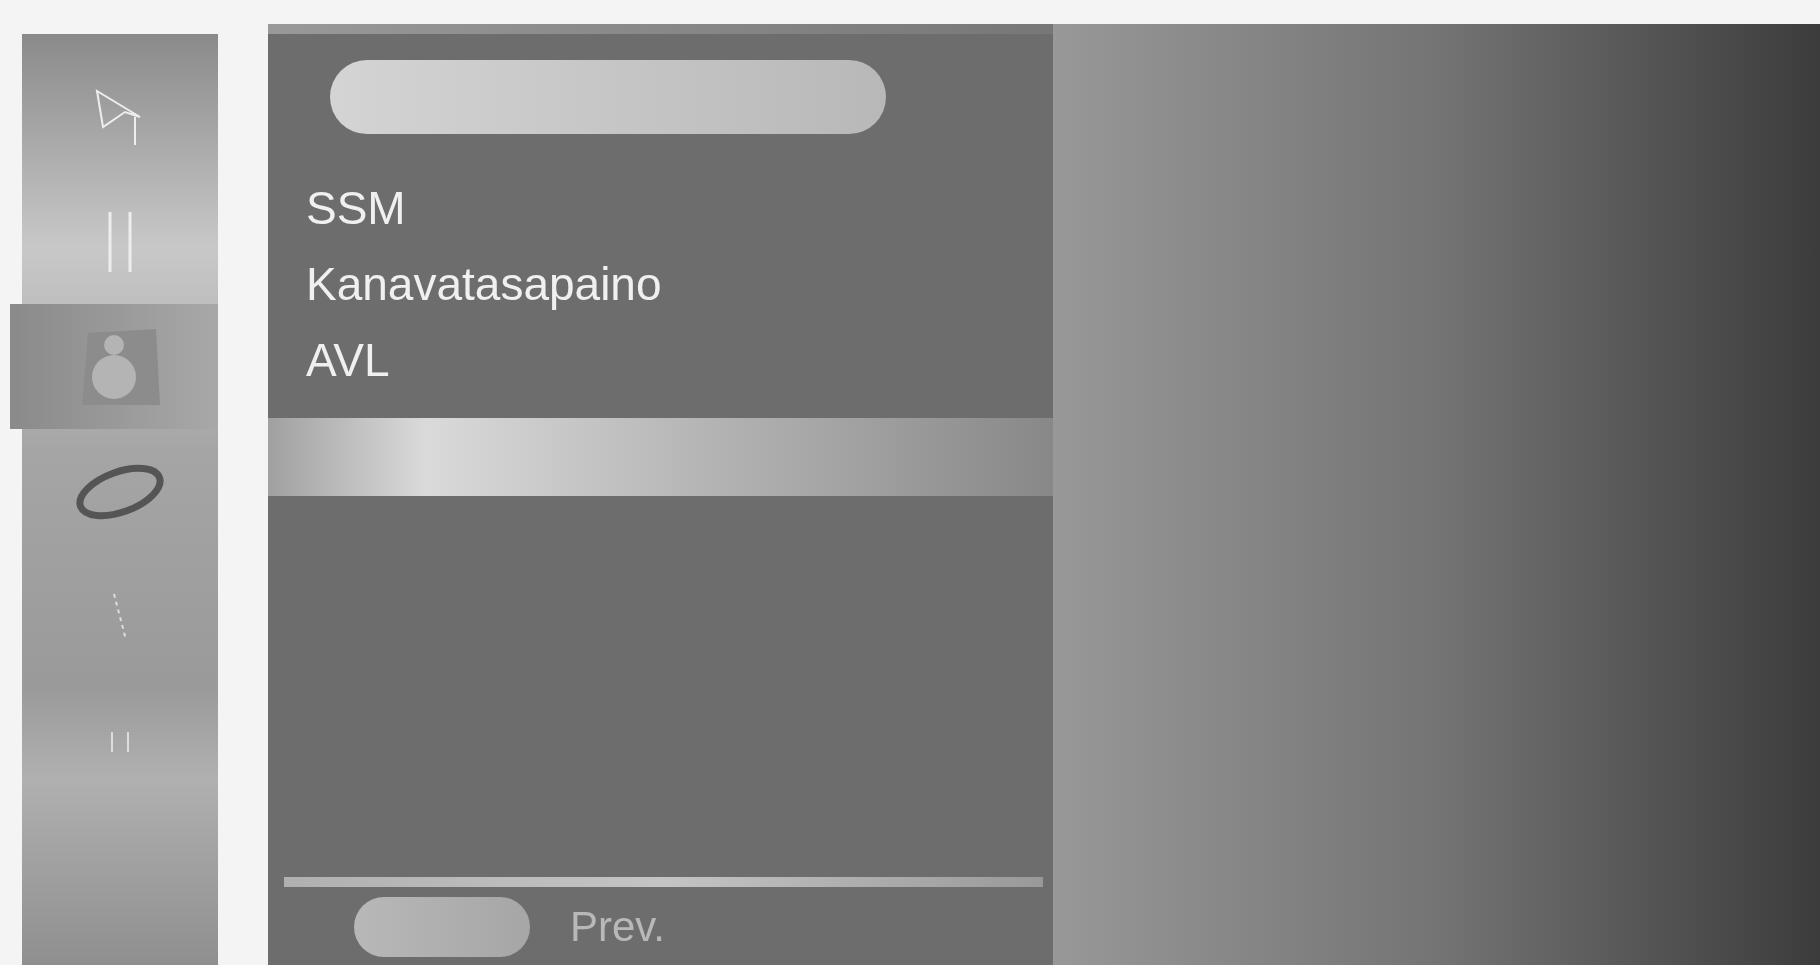 Image resolution: width=1820 pixels, height=965 pixels. I want to click on menu-item: Kanavatasapaino, so click(484, 284).